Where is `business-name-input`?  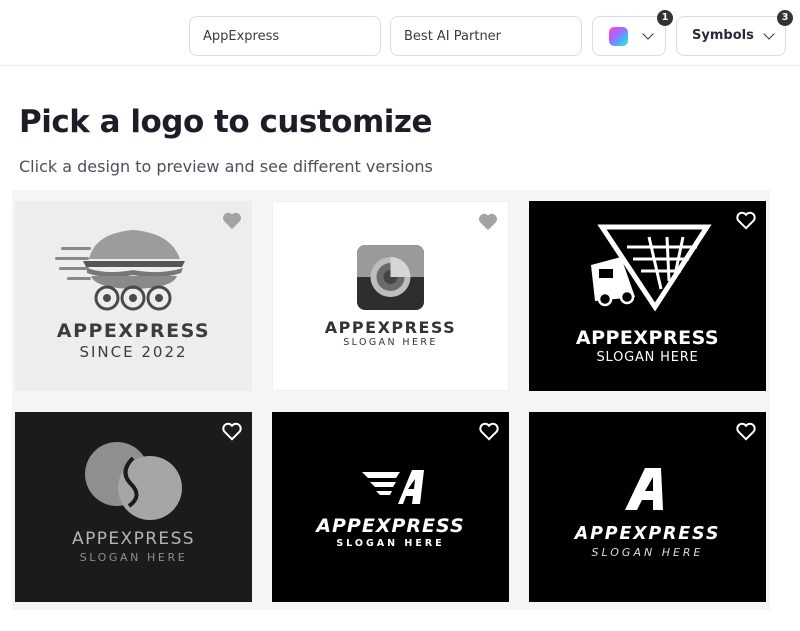 business-name-input is located at coordinates (291, 36).